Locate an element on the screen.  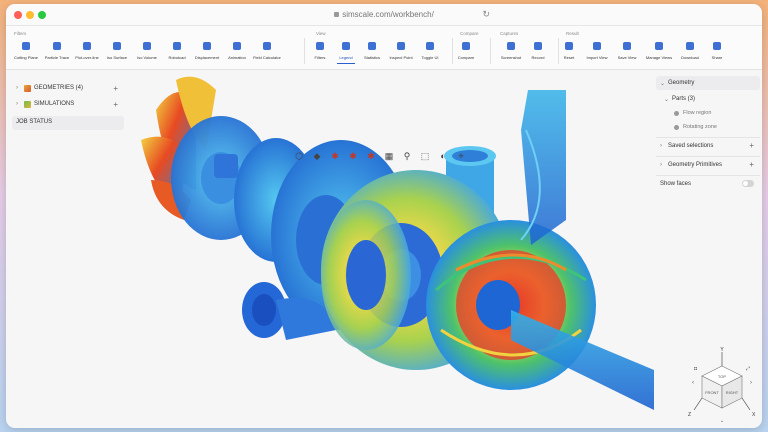
saved-selections-item: › Saved selections + is located at coordinates (708, 145).